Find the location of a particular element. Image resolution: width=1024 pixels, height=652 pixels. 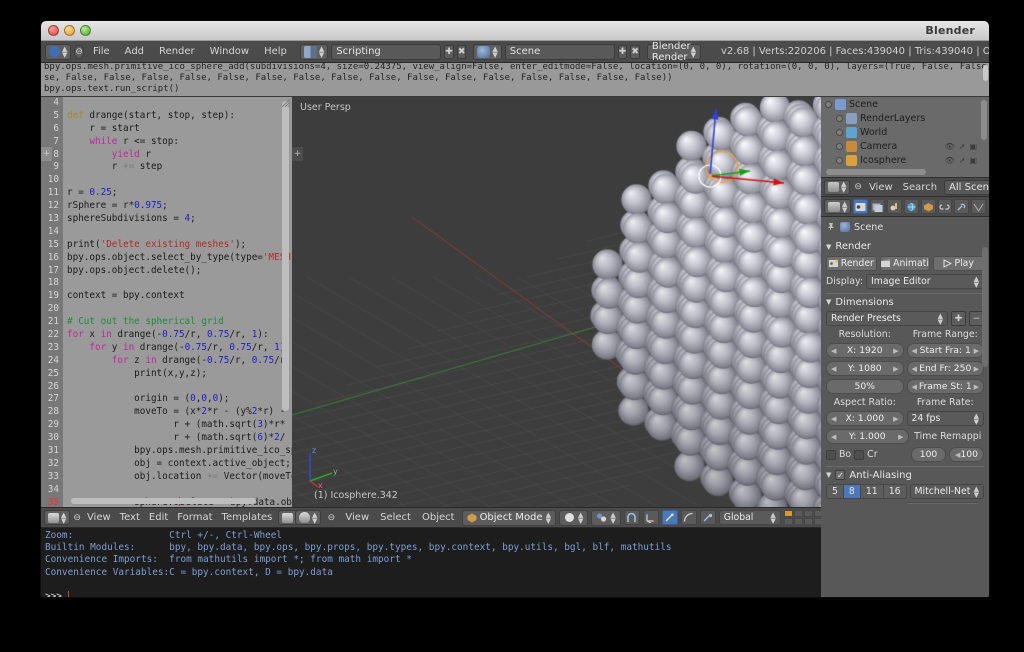

text-menu-text: Text is located at coordinates (130, 517).